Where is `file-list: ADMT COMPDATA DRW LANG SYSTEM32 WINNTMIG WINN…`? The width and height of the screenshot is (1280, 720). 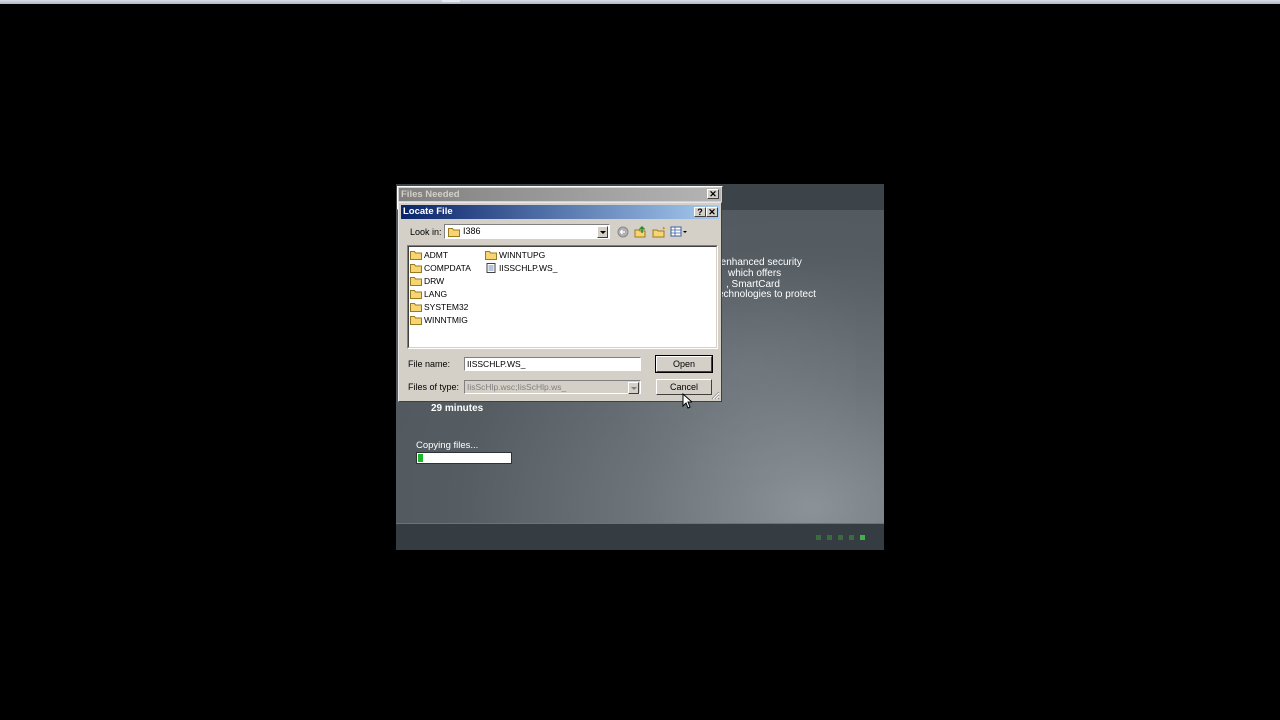 file-list: ADMT COMPDATA DRW LANG SYSTEM32 WINNTMIG WINN… is located at coordinates (562, 297).